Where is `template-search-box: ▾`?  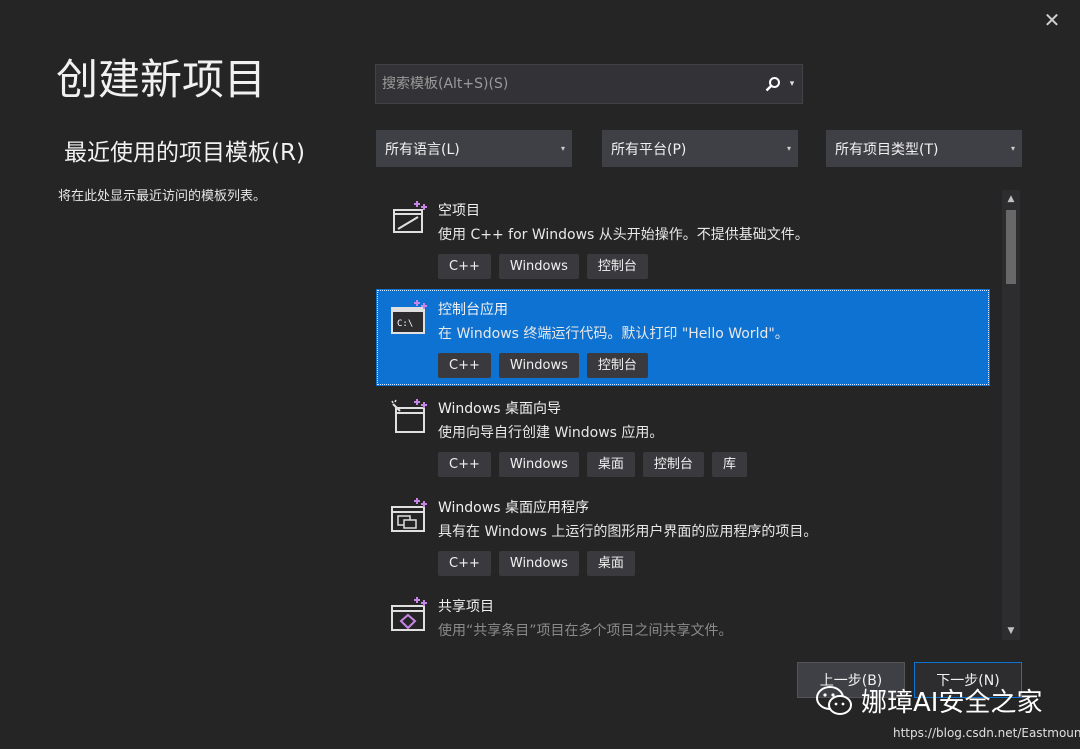 template-search-box: ▾ is located at coordinates (589, 84).